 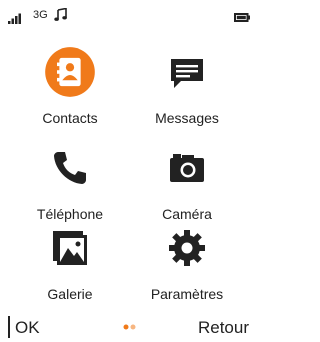 What do you see at coordinates (70, 294) in the screenshot?
I see `app-label-galerie: Galerie` at bounding box center [70, 294].